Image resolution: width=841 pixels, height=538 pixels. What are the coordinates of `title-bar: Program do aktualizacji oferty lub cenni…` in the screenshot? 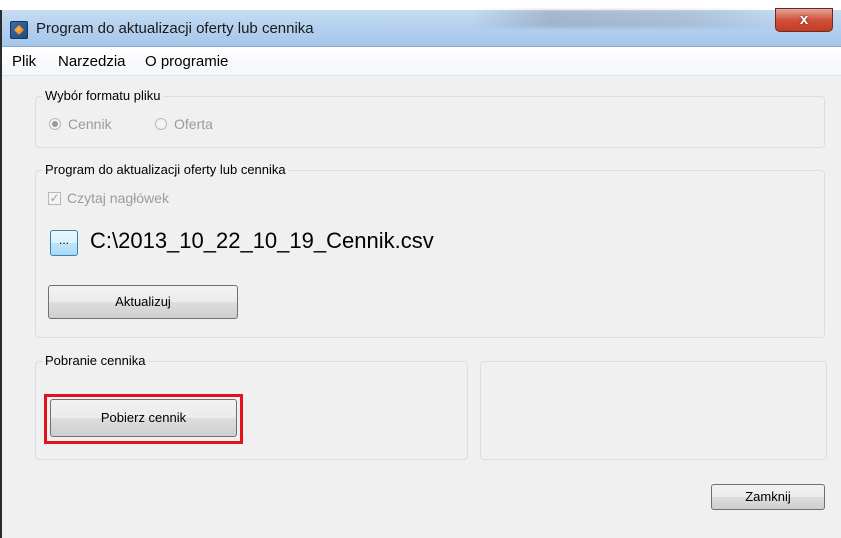 It's located at (421, 27).